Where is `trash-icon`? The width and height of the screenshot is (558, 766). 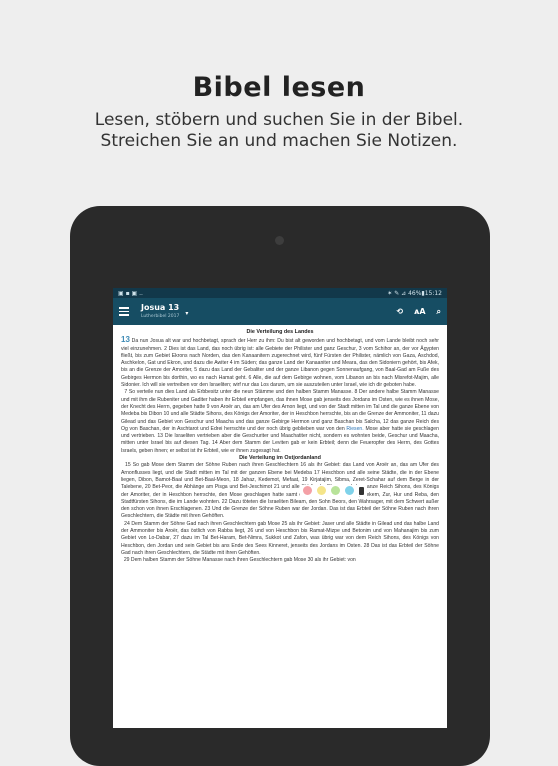
trash-icon is located at coordinates (361, 490).